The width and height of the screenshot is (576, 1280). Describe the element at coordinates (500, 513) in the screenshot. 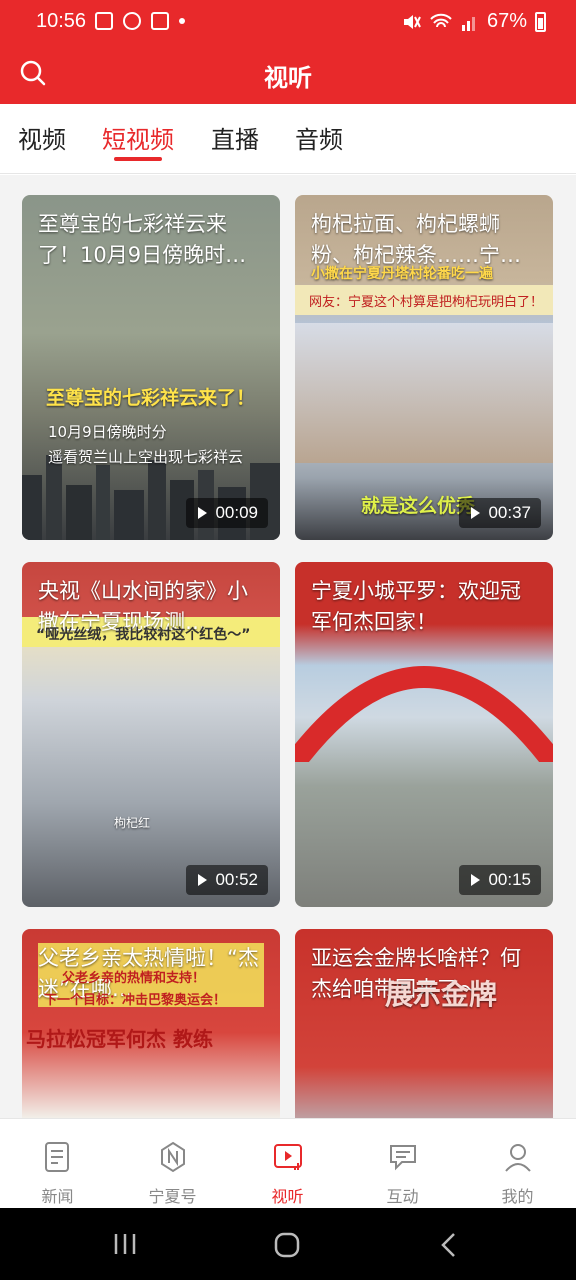

I see `video-duration: 00:37` at that location.